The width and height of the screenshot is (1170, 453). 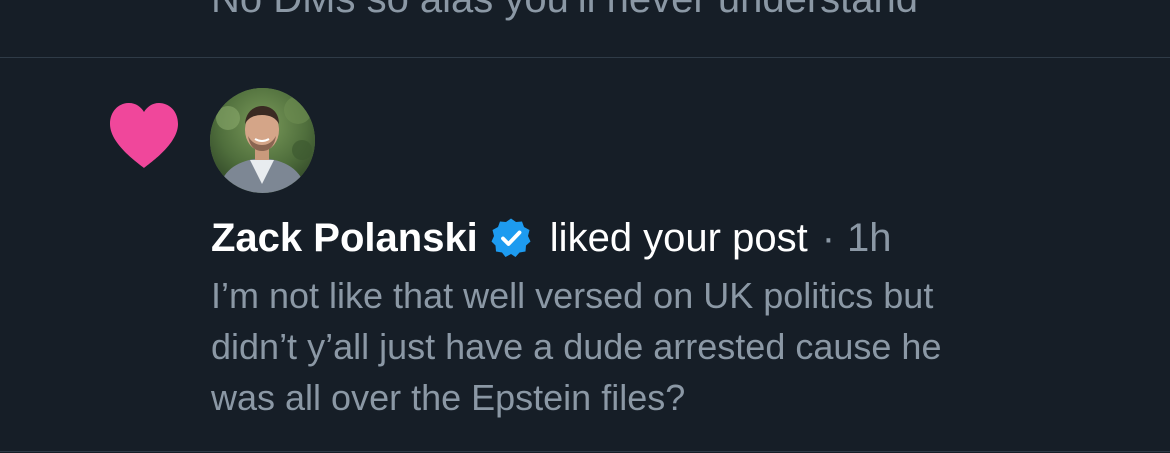 I want to click on heart-icon, so click(x=144, y=135).